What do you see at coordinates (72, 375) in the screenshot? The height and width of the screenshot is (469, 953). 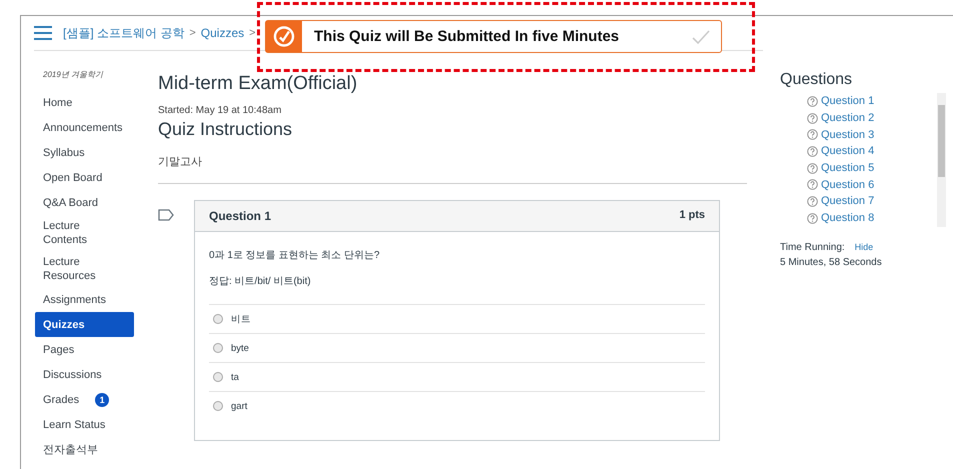 I see `sidebar-item-label: Discussions` at bounding box center [72, 375].